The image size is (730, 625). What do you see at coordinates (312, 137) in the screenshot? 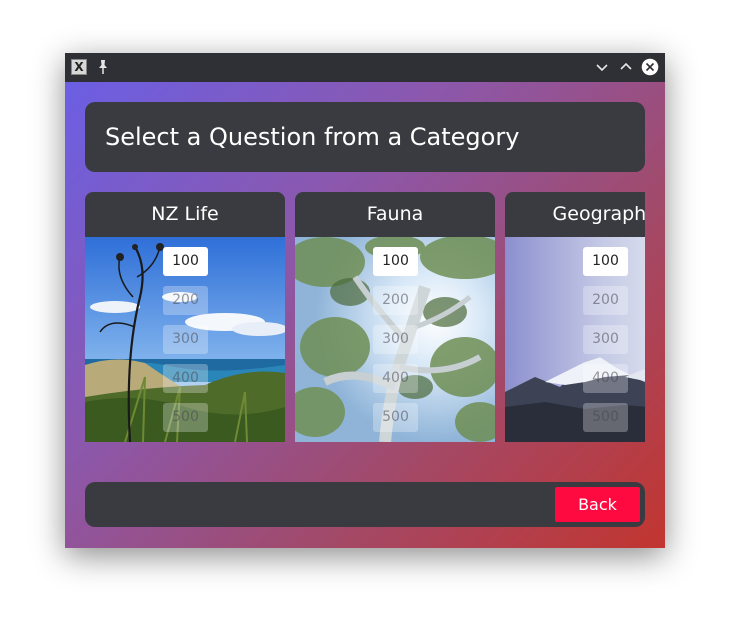
I see `page-title: Select a Question from a Category` at bounding box center [312, 137].